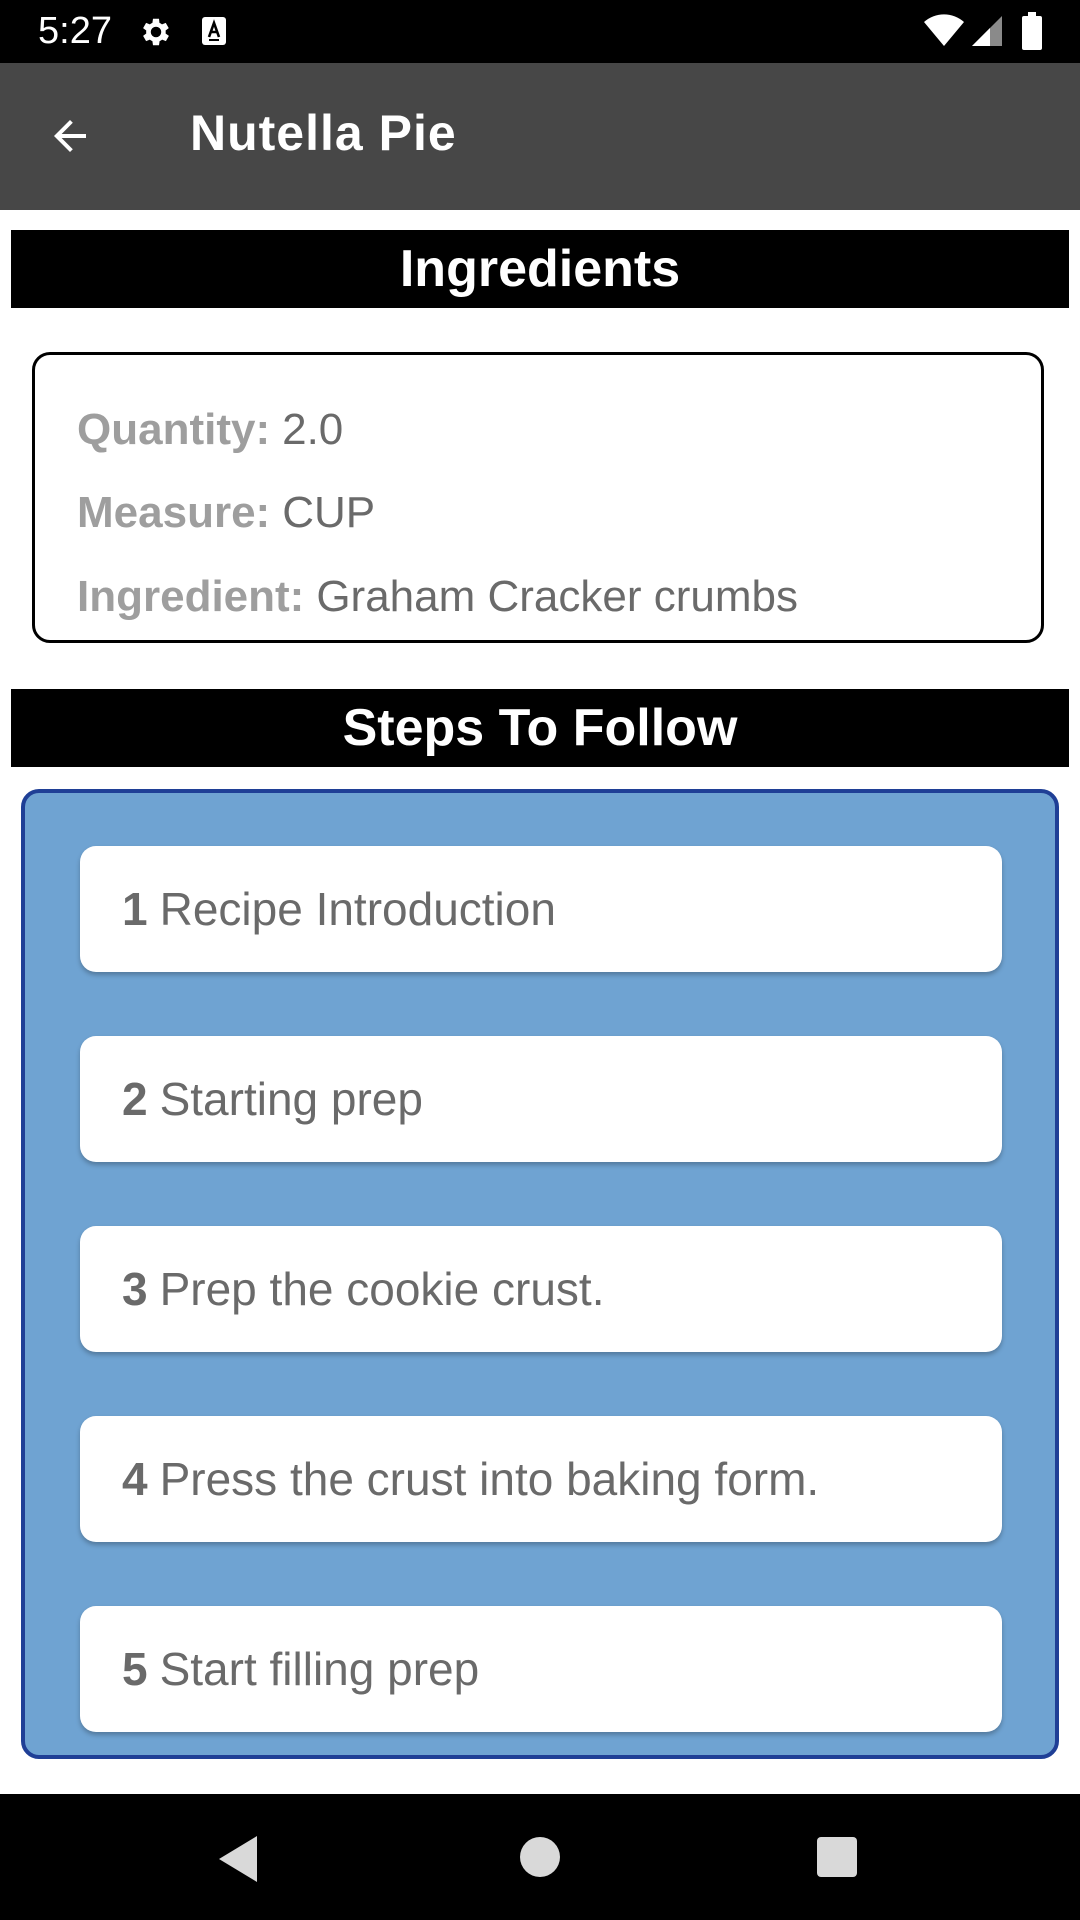 The height and width of the screenshot is (1920, 1080). Describe the element at coordinates (291, 1099) in the screenshot. I see `step-title: Starting prep` at that location.